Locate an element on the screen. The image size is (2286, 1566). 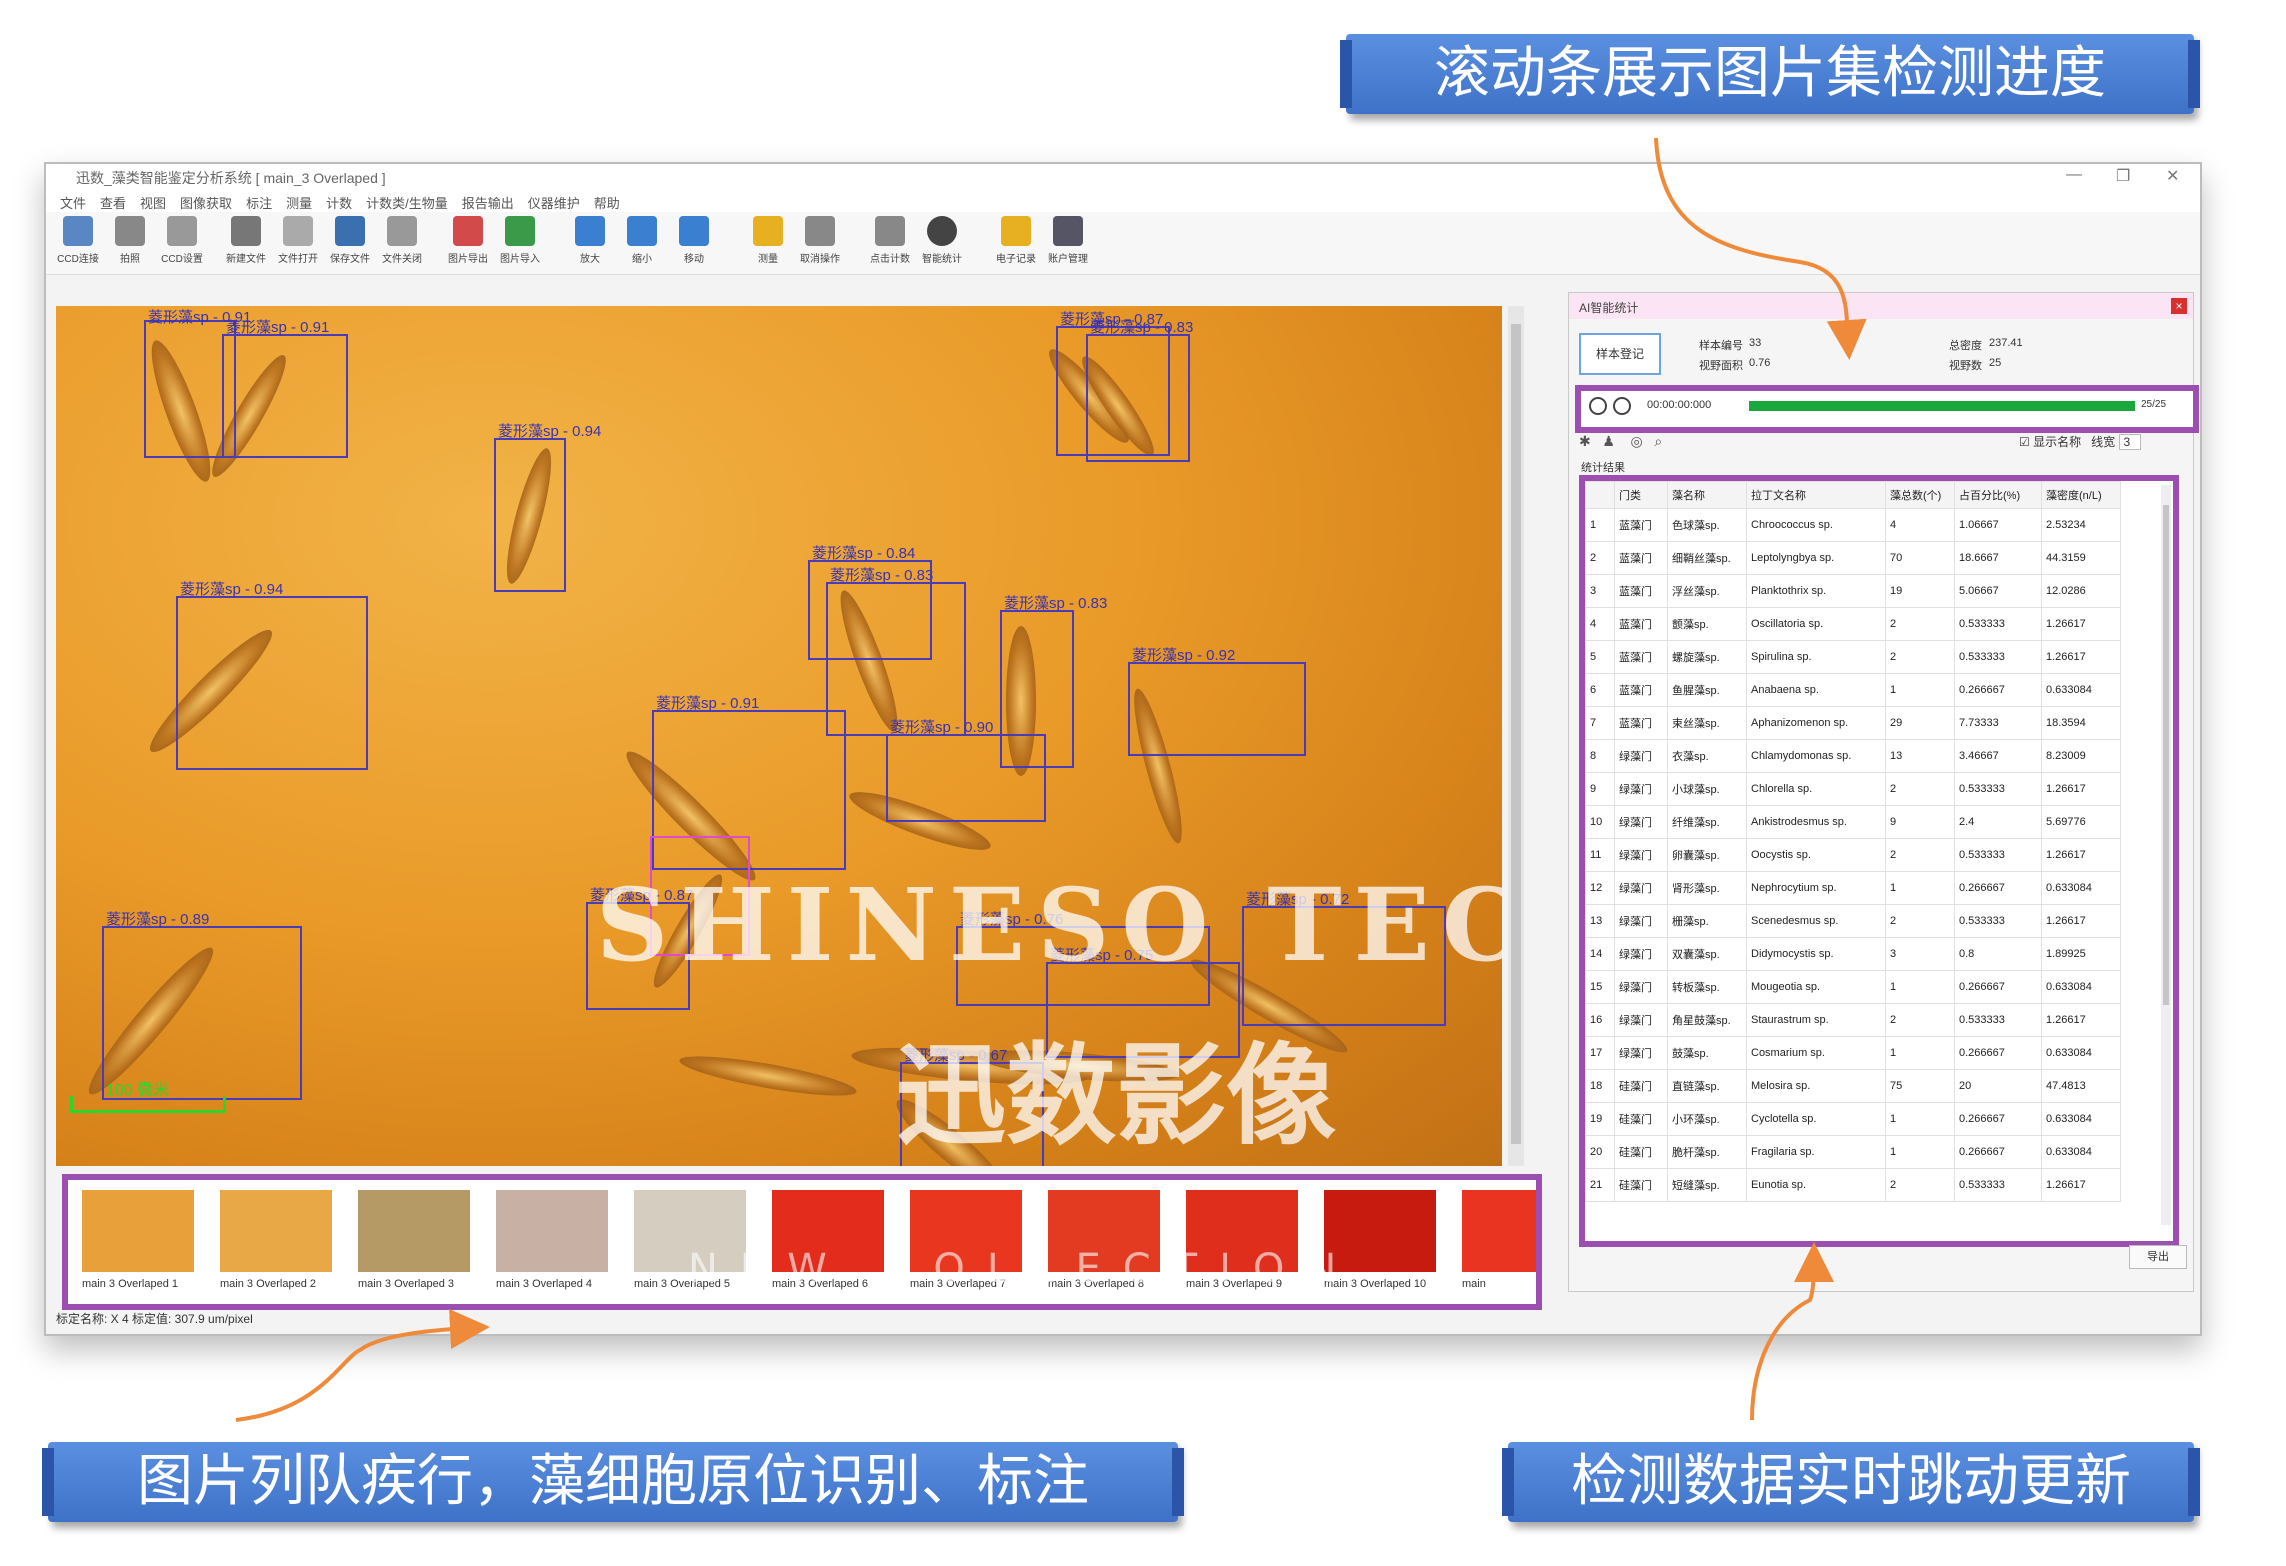
arrow-to-thumbnails is located at coordinates (362, 1365).